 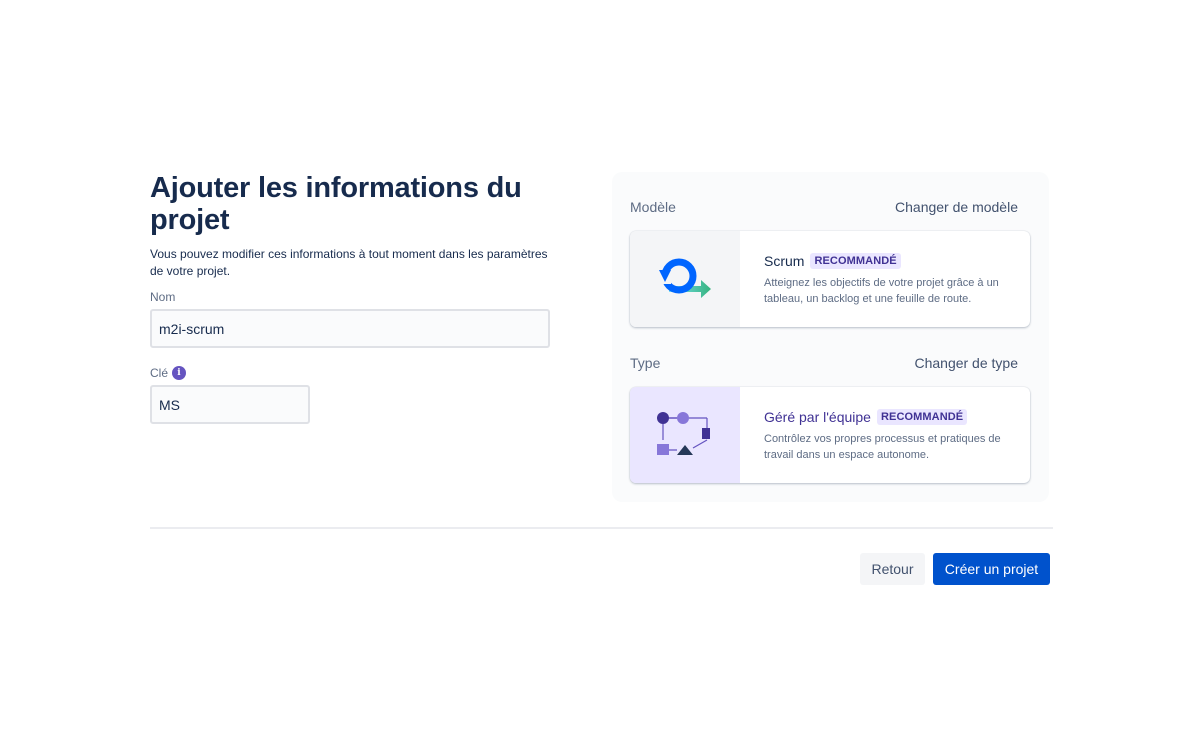 What do you see at coordinates (653, 207) in the screenshot?
I see `template-section-label: Modèle` at bounding box center [653, 207].